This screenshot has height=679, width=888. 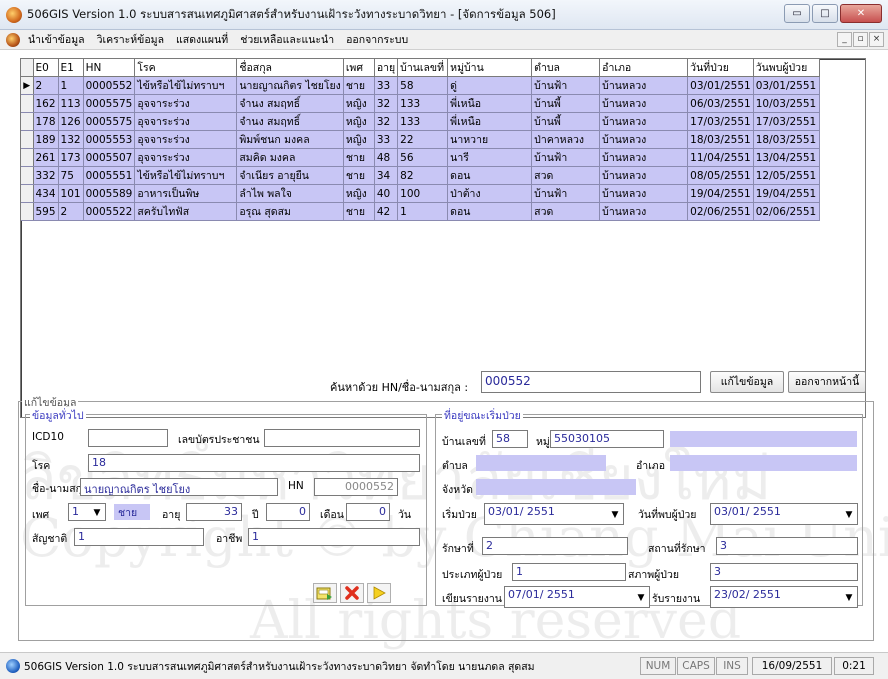 What do you see at coordinates (423, 85) in the screenshot?
I see `table-cell: 58` at bounding box center [423, 85].